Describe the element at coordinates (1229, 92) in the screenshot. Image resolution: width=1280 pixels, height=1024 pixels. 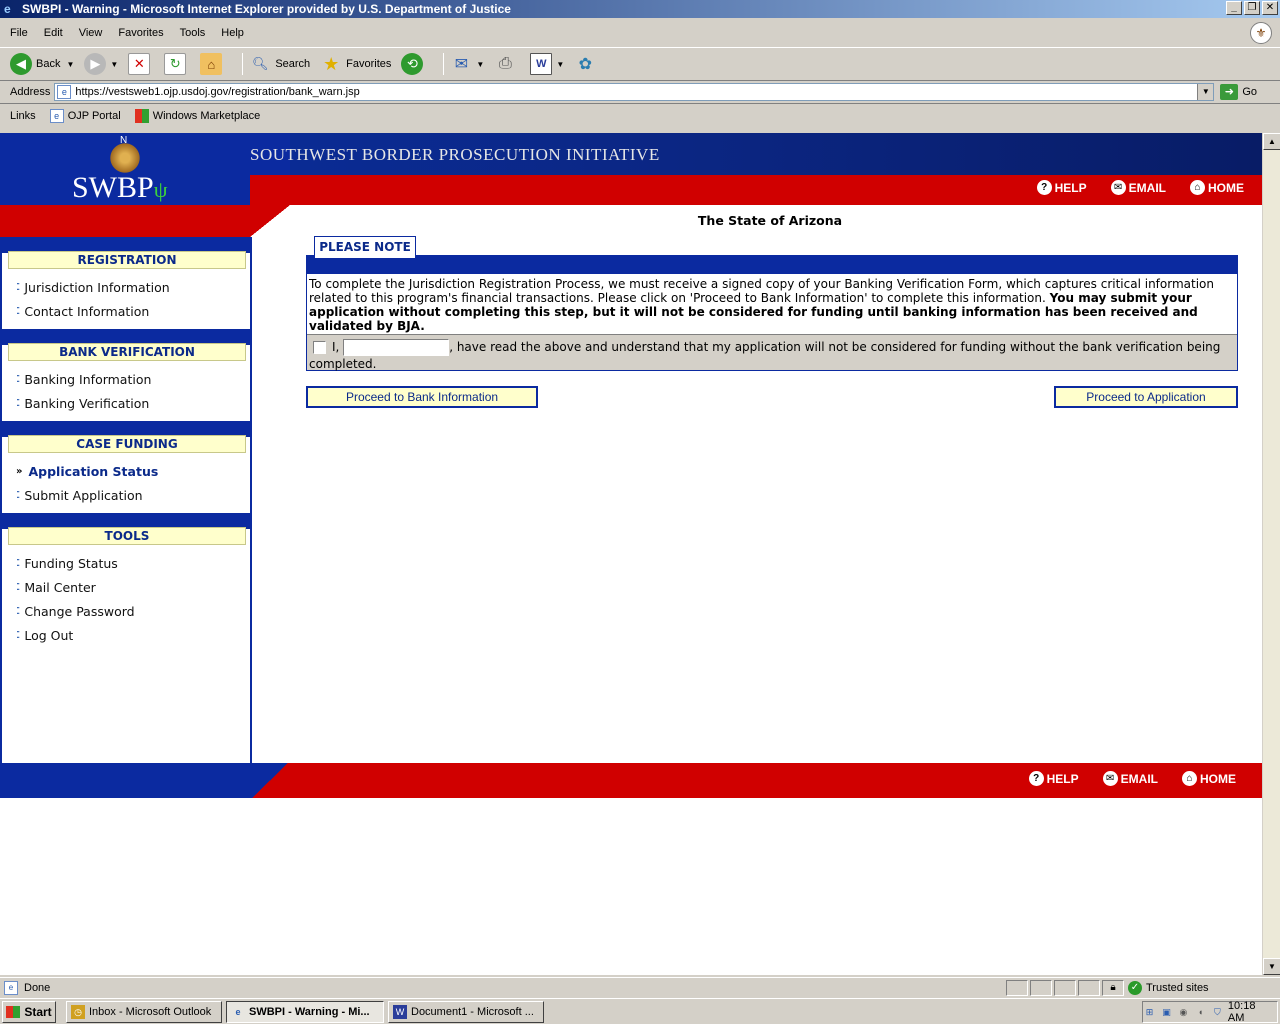
I see `go-arrow-icon: ➜` at that location.